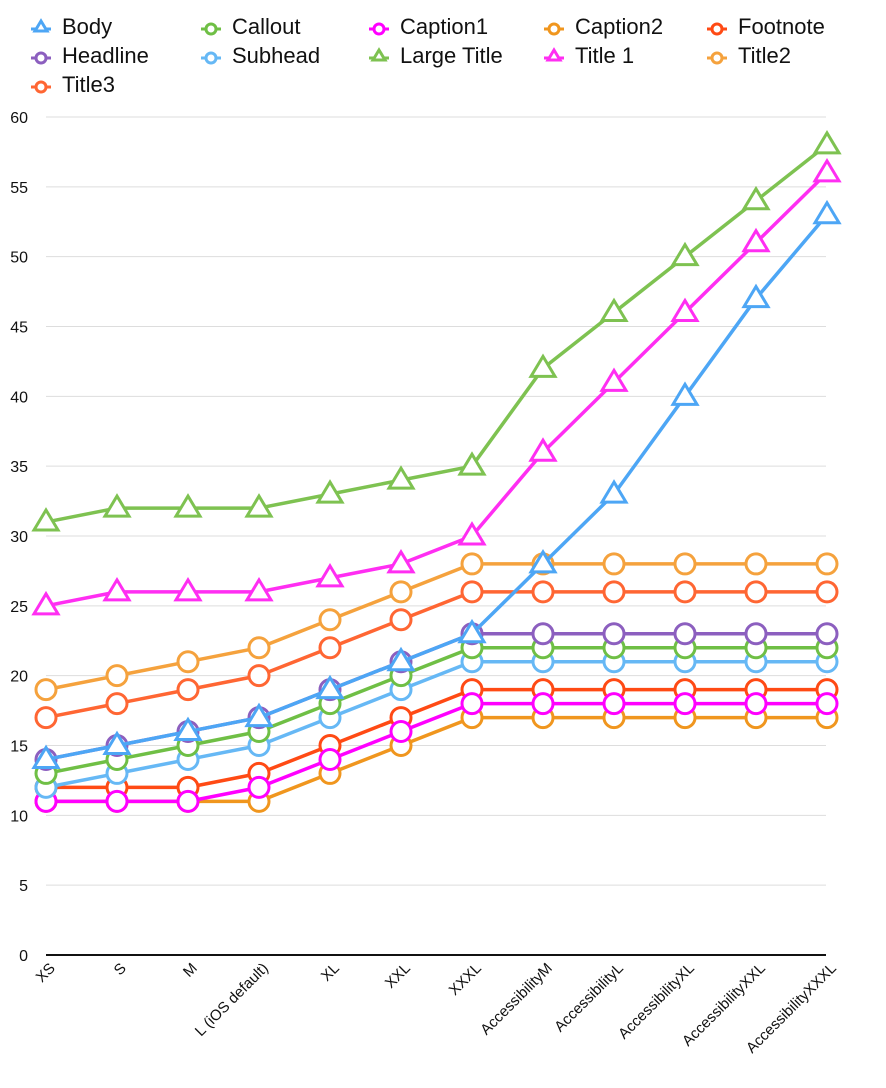  I want to click on y-tick-label: 0, so click(23, 956).